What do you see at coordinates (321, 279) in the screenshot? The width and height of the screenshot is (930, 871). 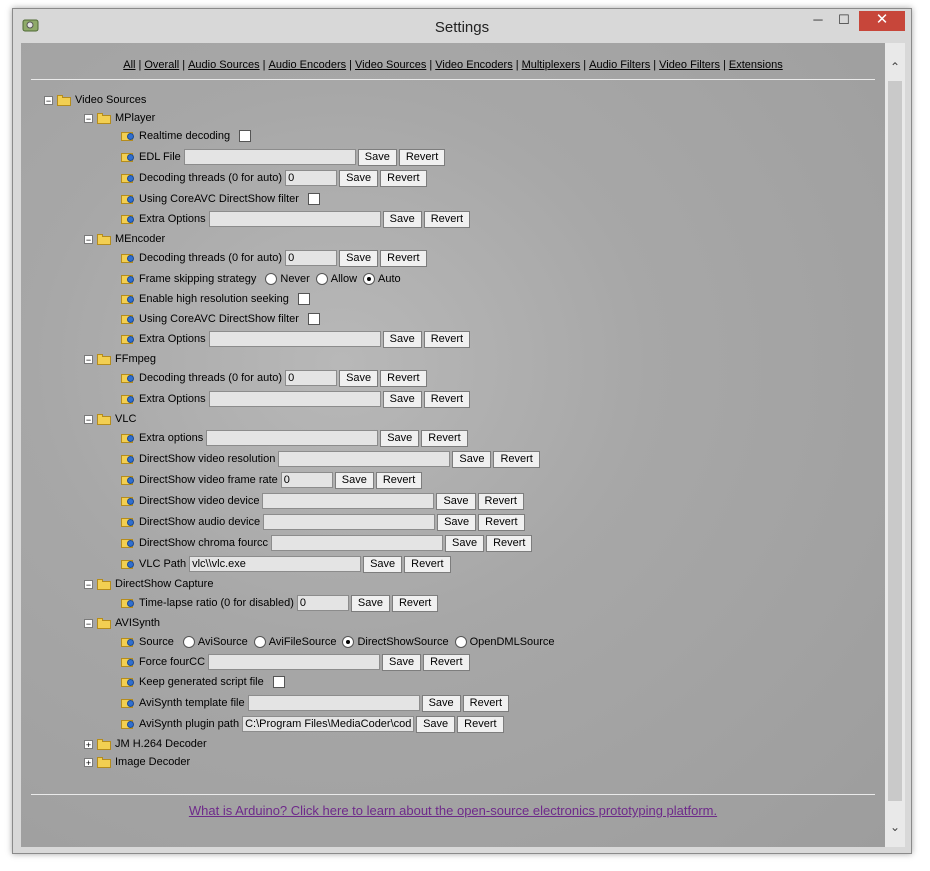 I see `frameskip-allow-radio` at bounding box center [321, 279].